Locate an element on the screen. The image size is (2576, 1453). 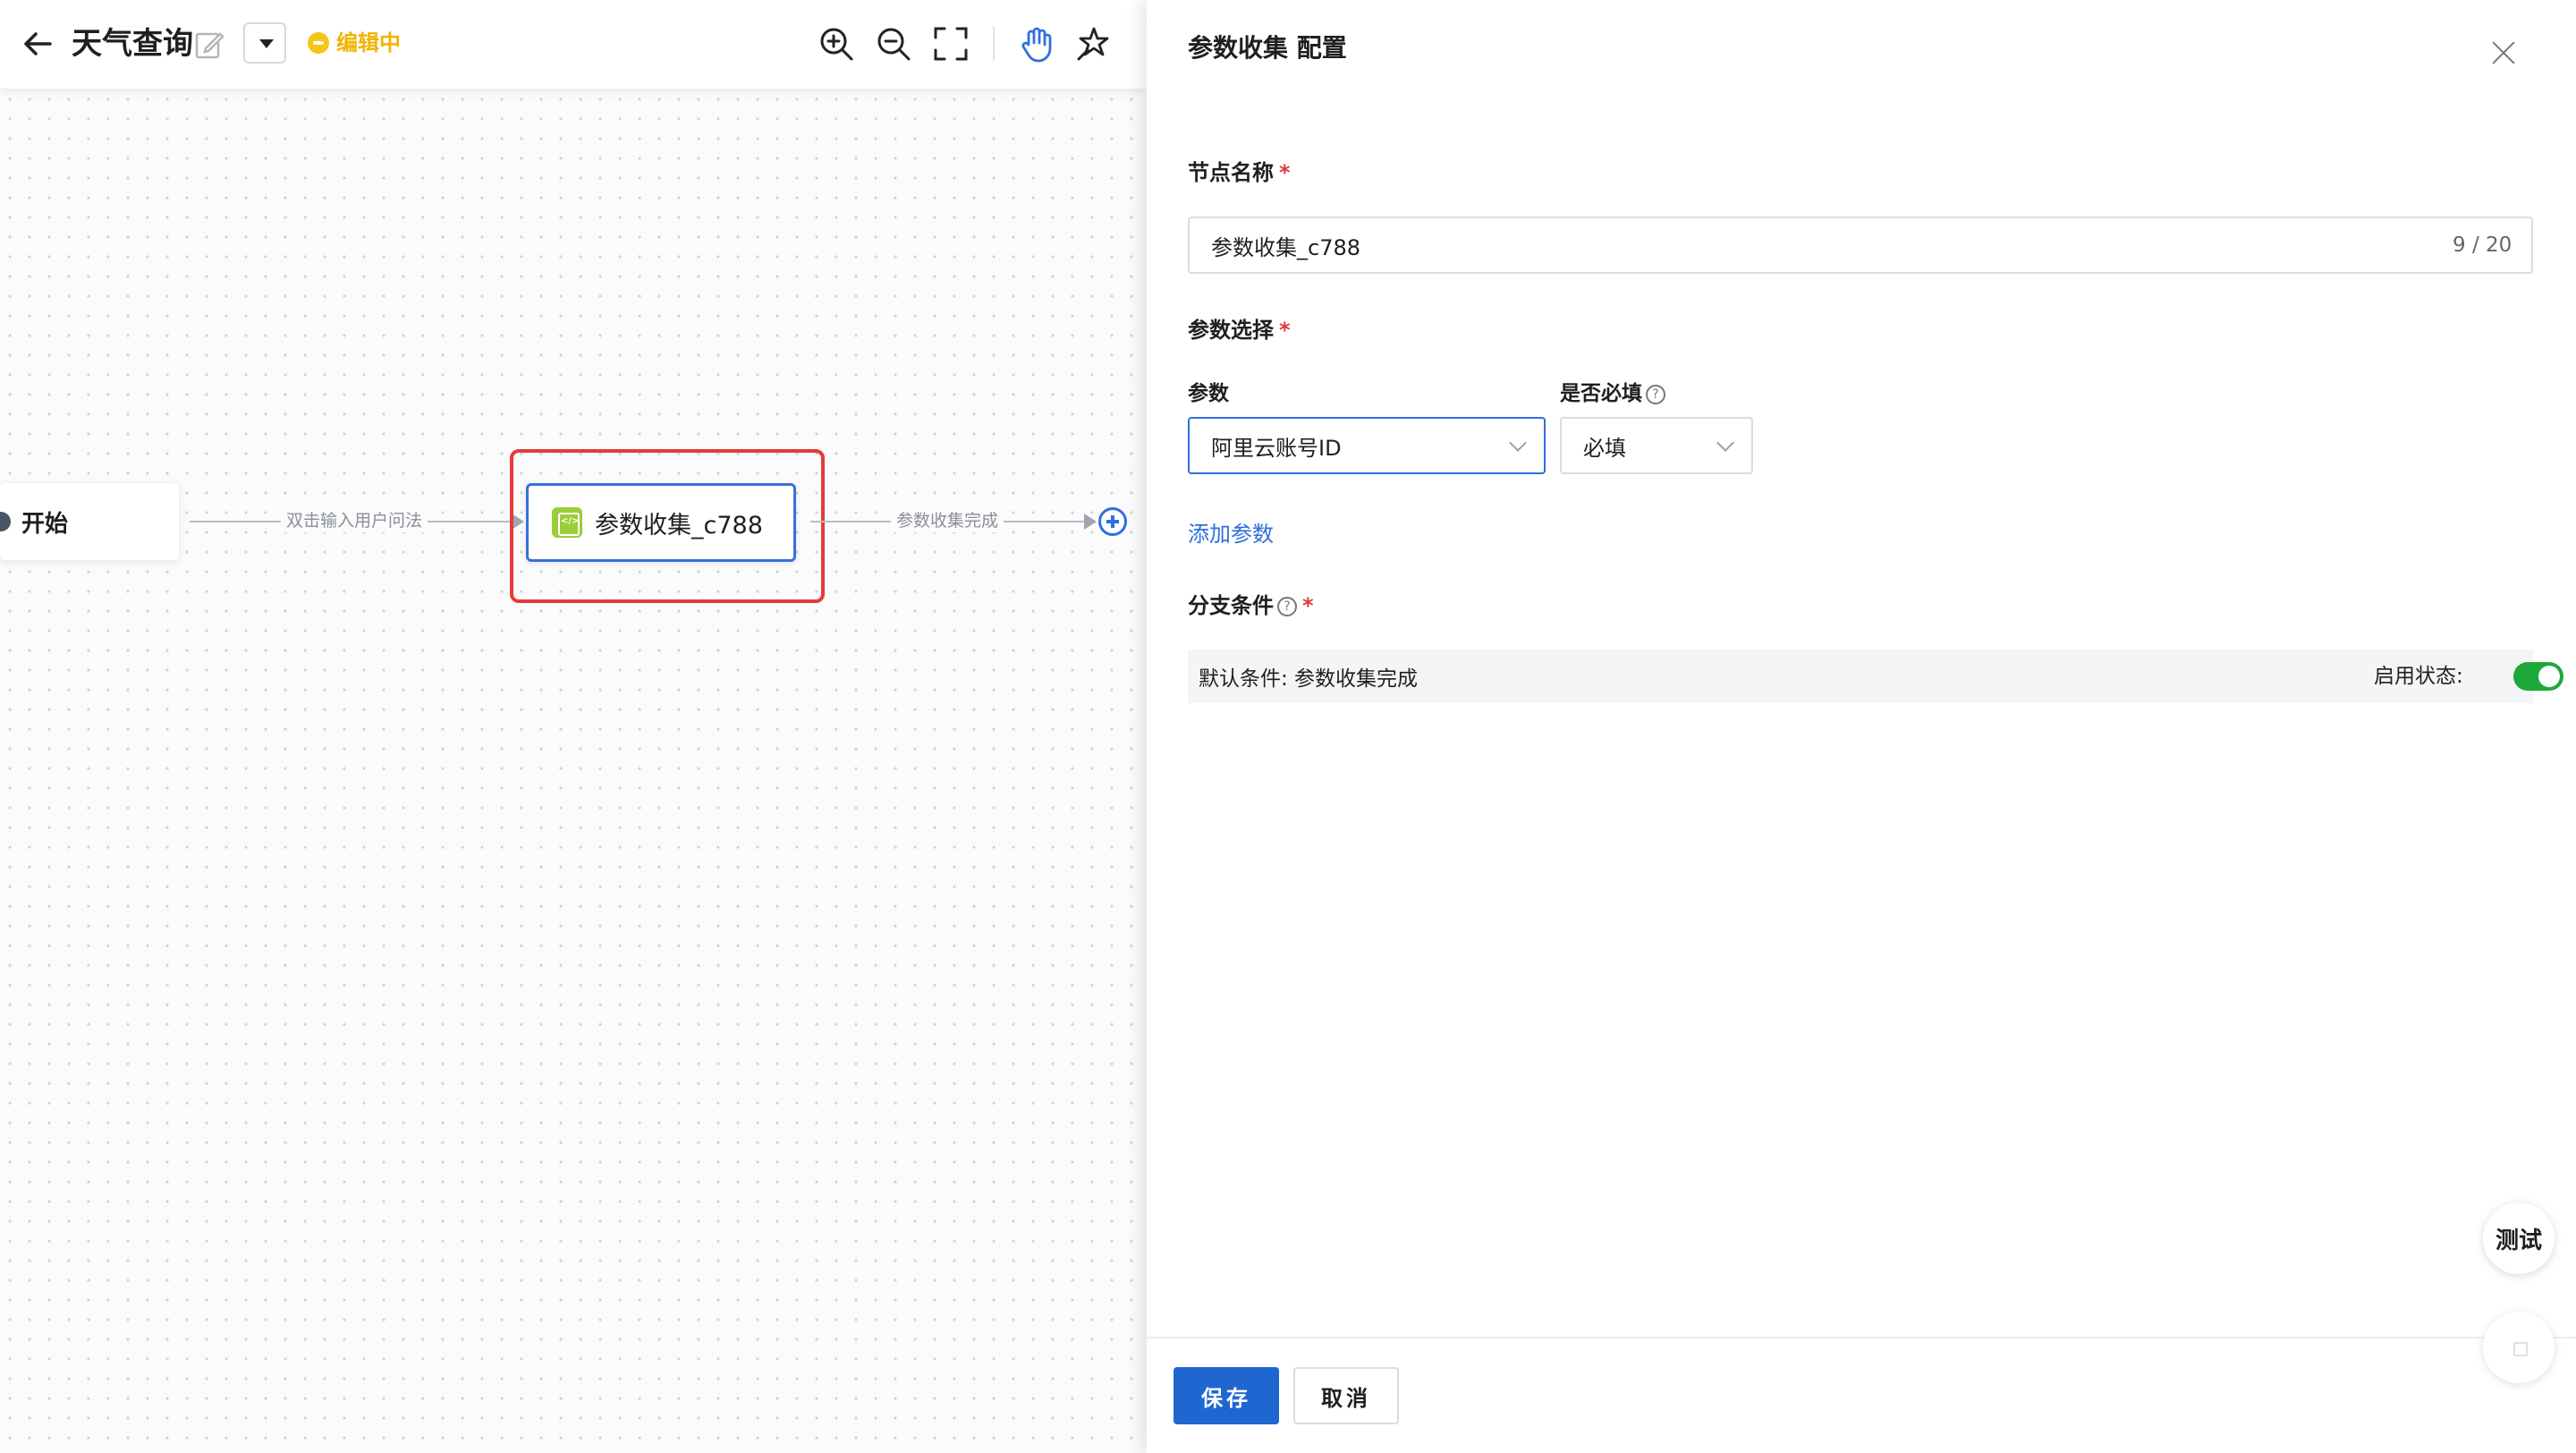
auto-layout-icon is located at coordinates (1093, 43).